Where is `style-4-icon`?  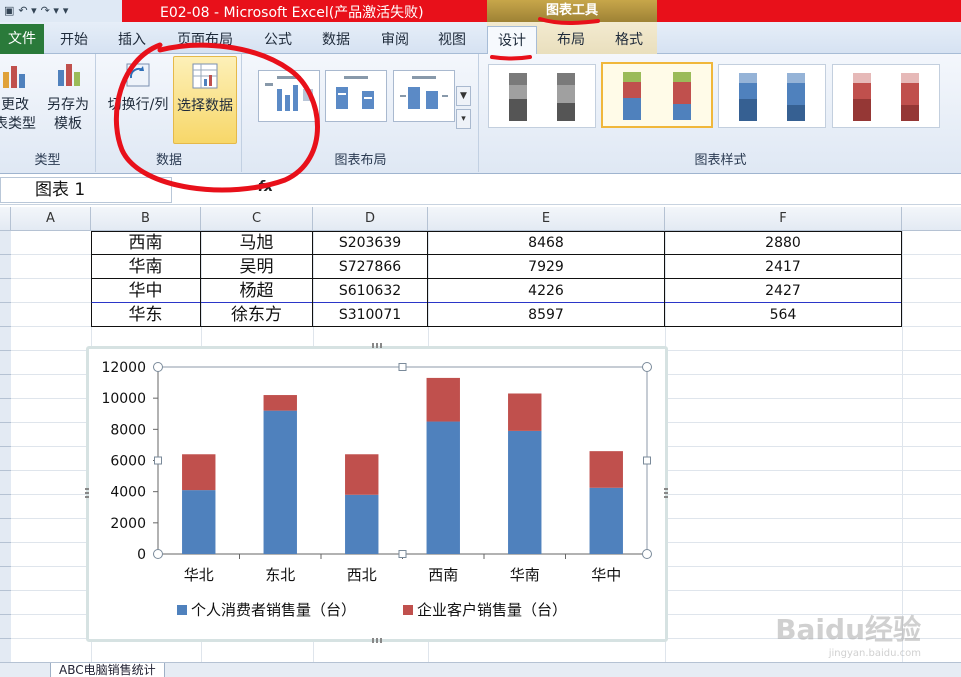 style-4-icon is located at coordinates (886, 97).